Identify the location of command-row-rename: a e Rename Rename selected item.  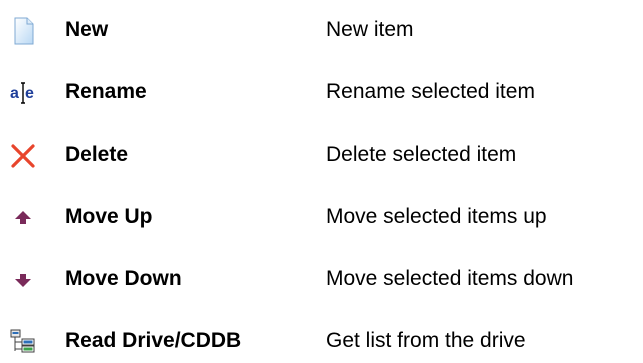
(321, 92).